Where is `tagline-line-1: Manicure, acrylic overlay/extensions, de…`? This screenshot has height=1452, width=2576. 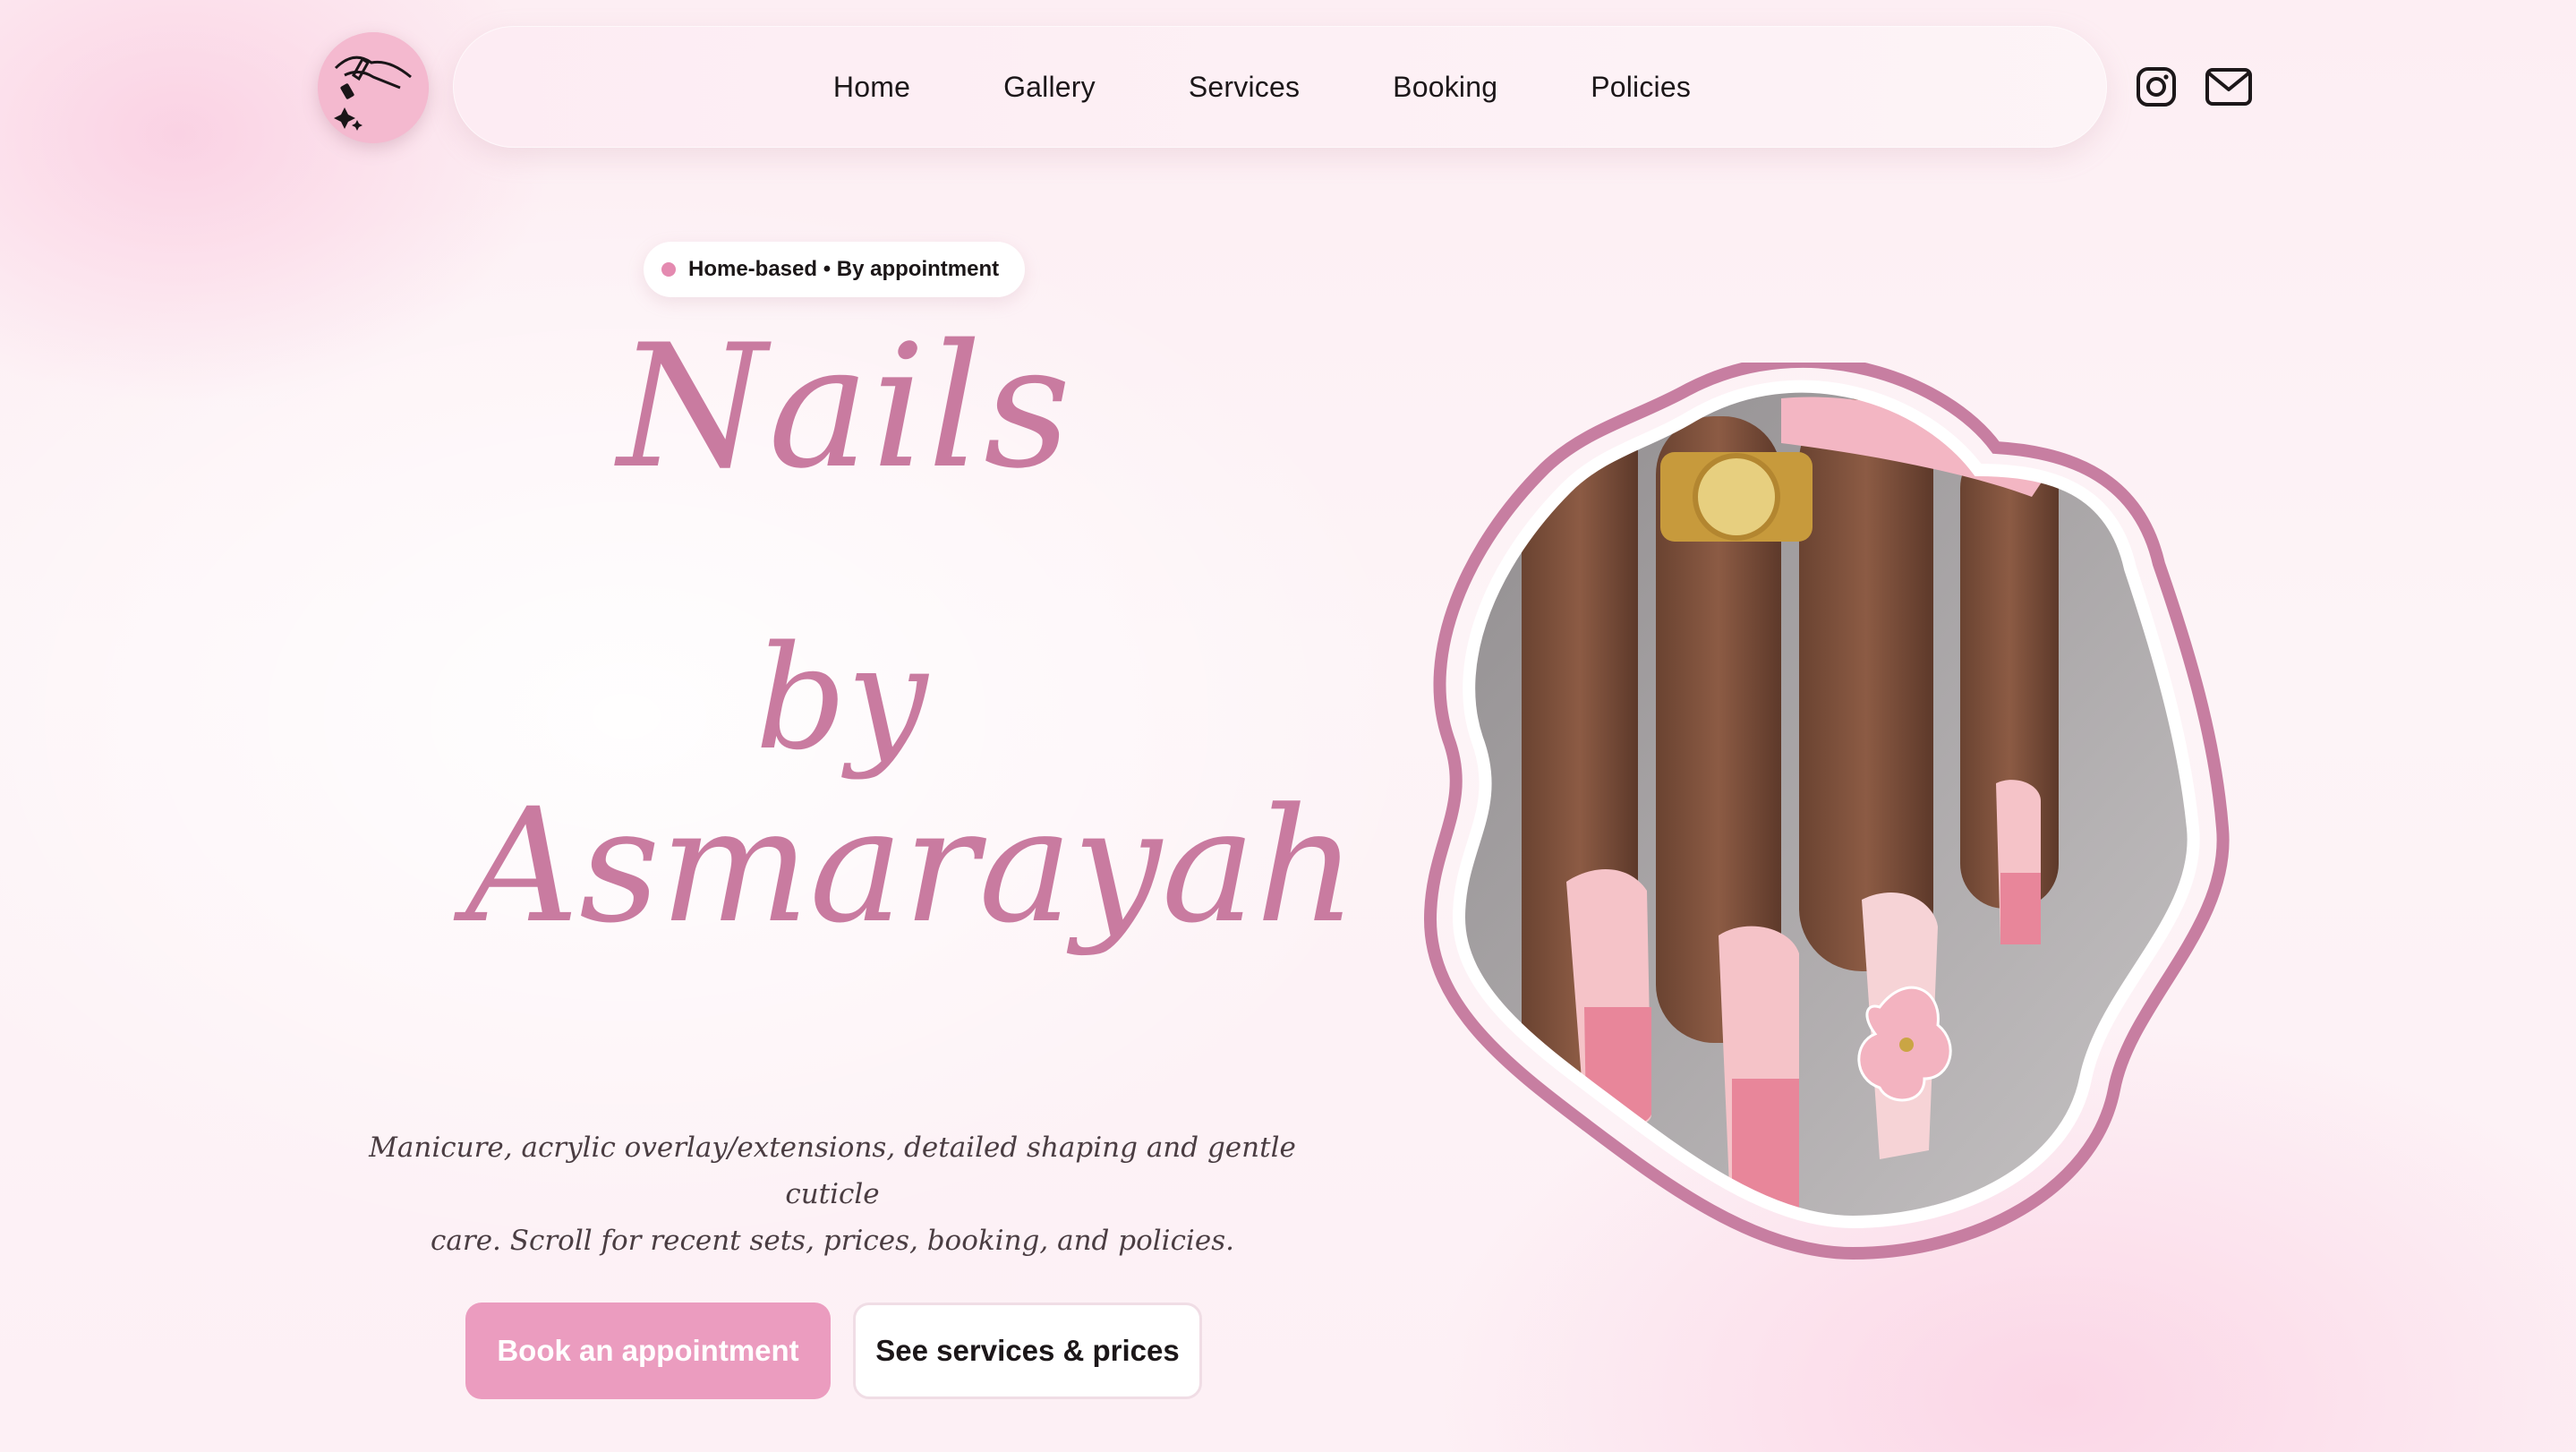 tagline-line-1: Manicure, acrylic overlay/extensions, de… is located at coordinates (832, 1171).